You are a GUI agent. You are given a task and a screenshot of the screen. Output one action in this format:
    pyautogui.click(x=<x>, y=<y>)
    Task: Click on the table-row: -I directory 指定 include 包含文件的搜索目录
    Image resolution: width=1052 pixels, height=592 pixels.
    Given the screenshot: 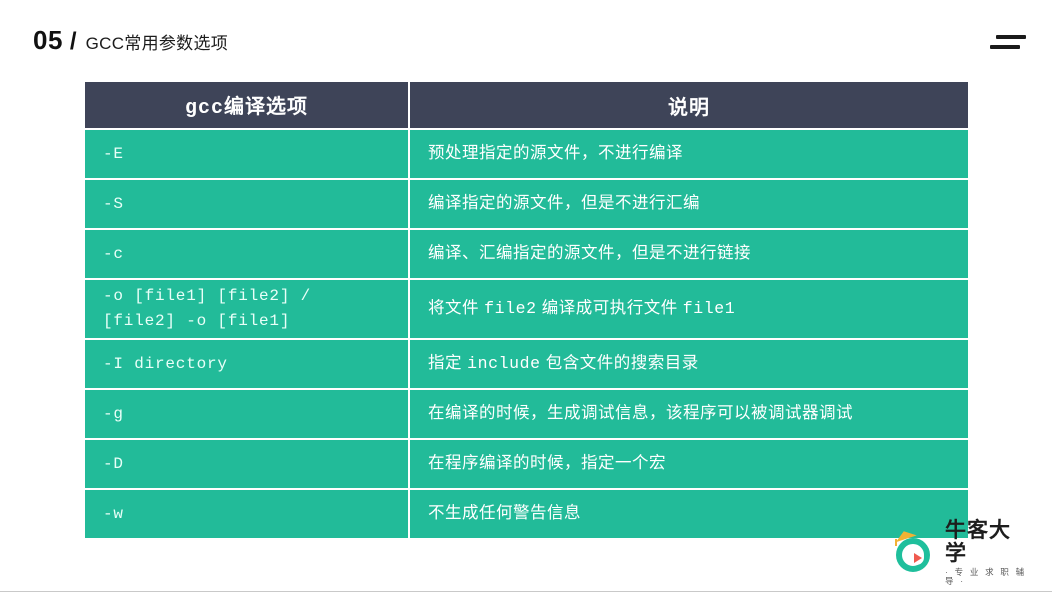 What is the action you would take?
    pyautogui.click(x=526, y=363)
    